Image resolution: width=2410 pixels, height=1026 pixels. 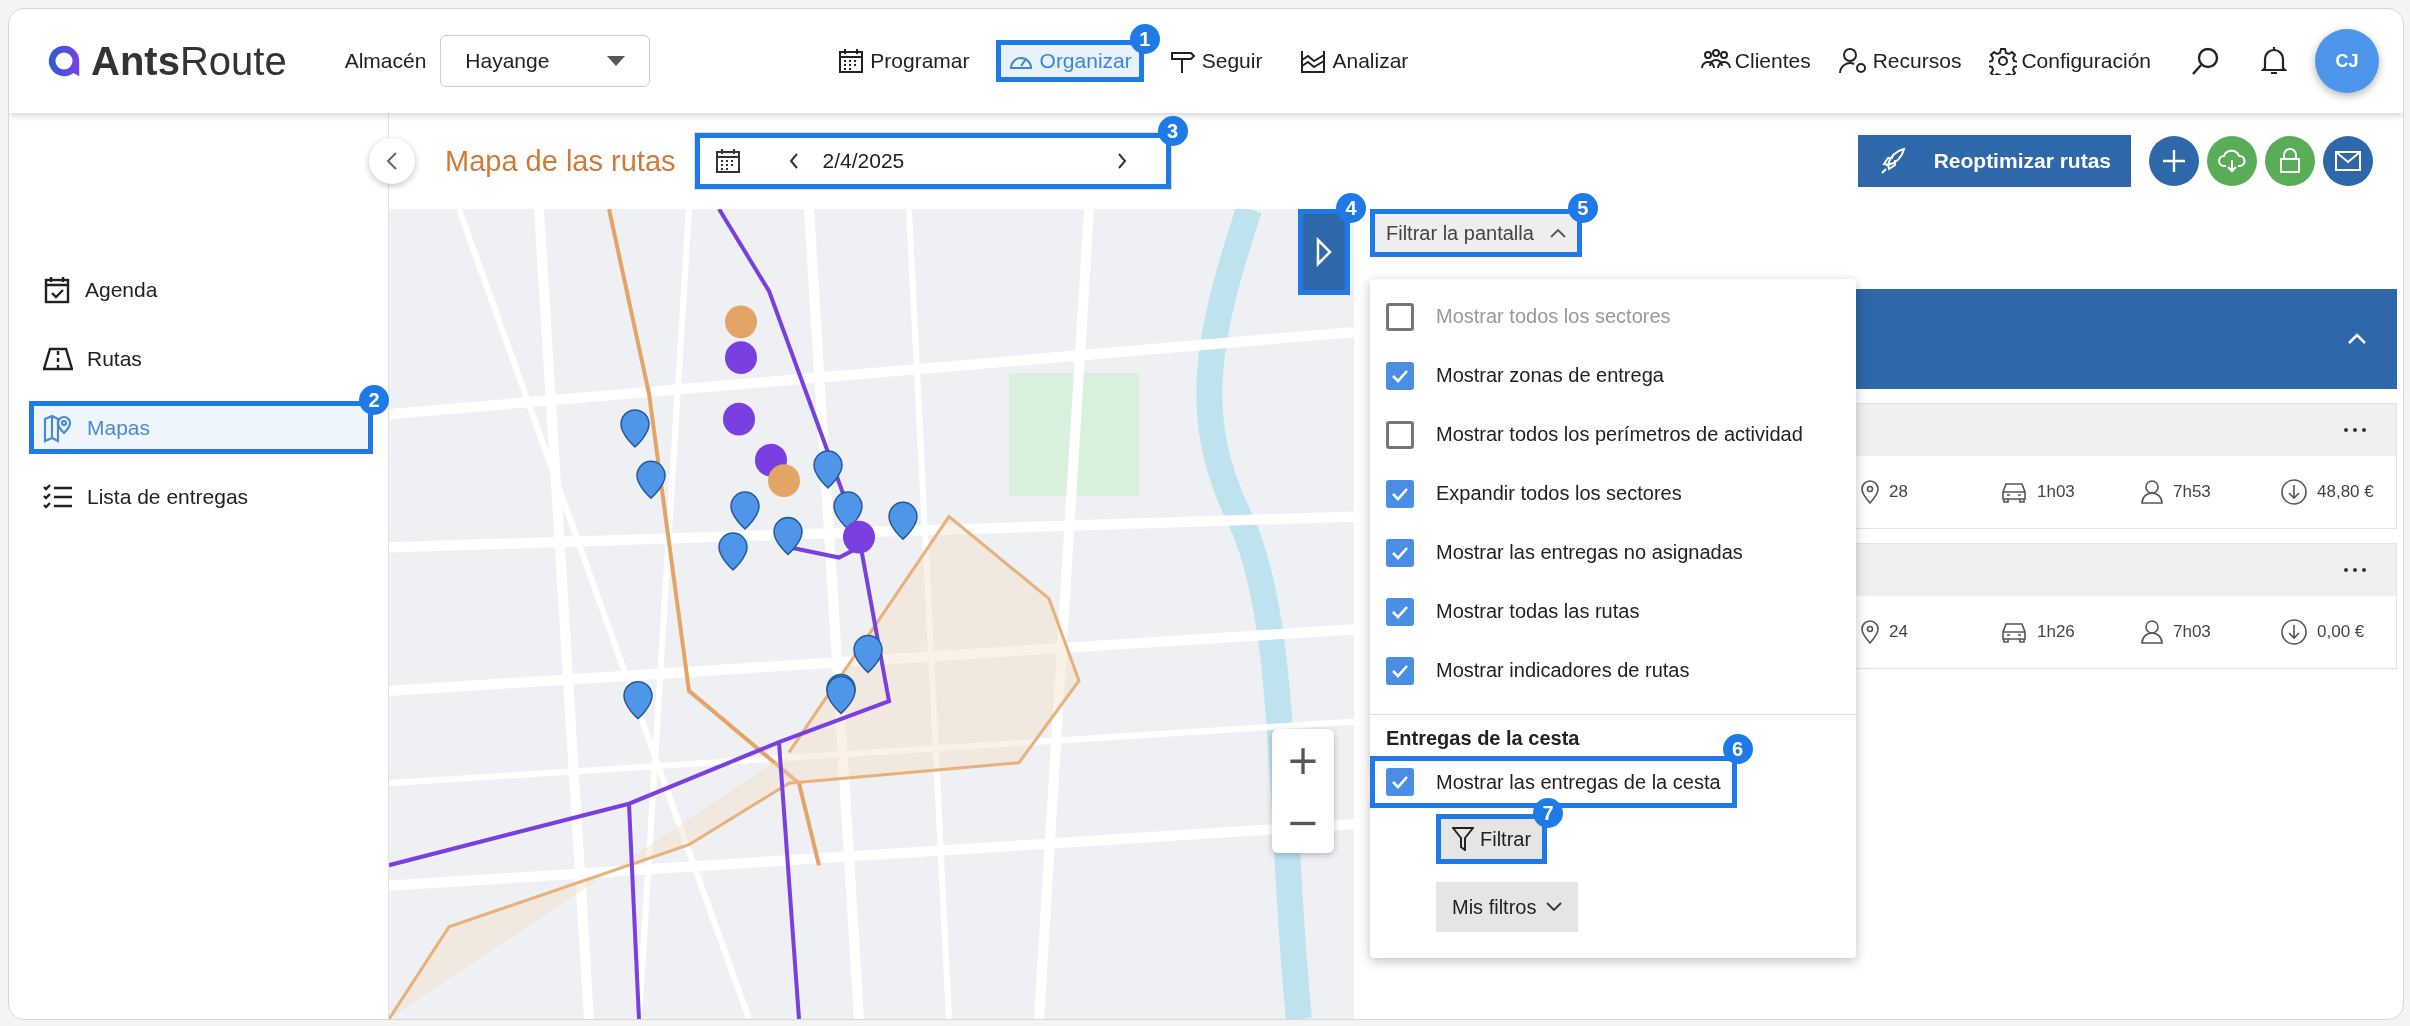 I want to click on mail-button, so click(x=2348, y=161).